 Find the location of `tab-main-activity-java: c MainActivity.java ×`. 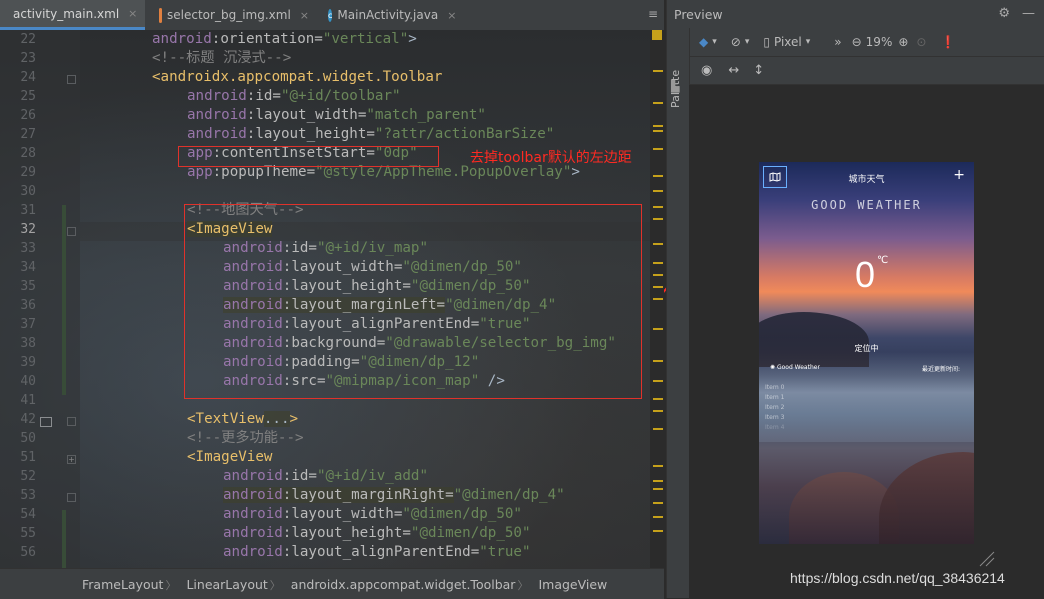

tab-main-activity-java: c MainActivity.java × is located at coordinates (391, 15).